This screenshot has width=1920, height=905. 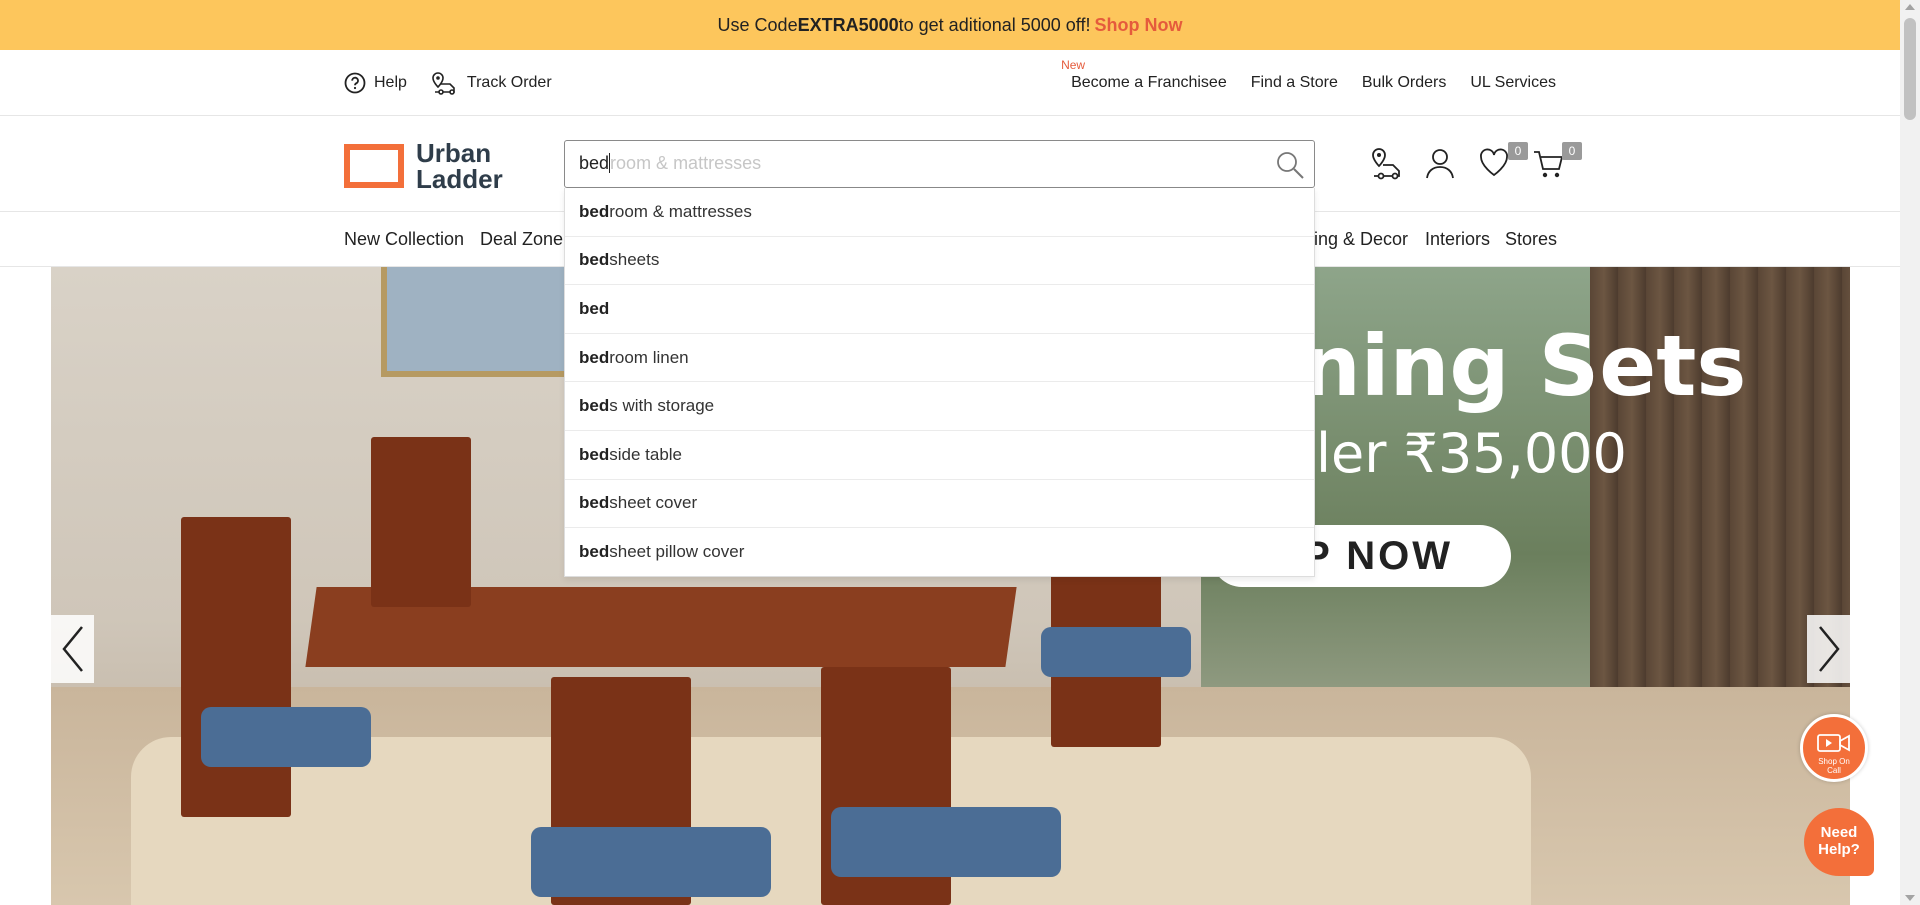 I want to click on search-typed-text: bed, so click(x=594, y=163).